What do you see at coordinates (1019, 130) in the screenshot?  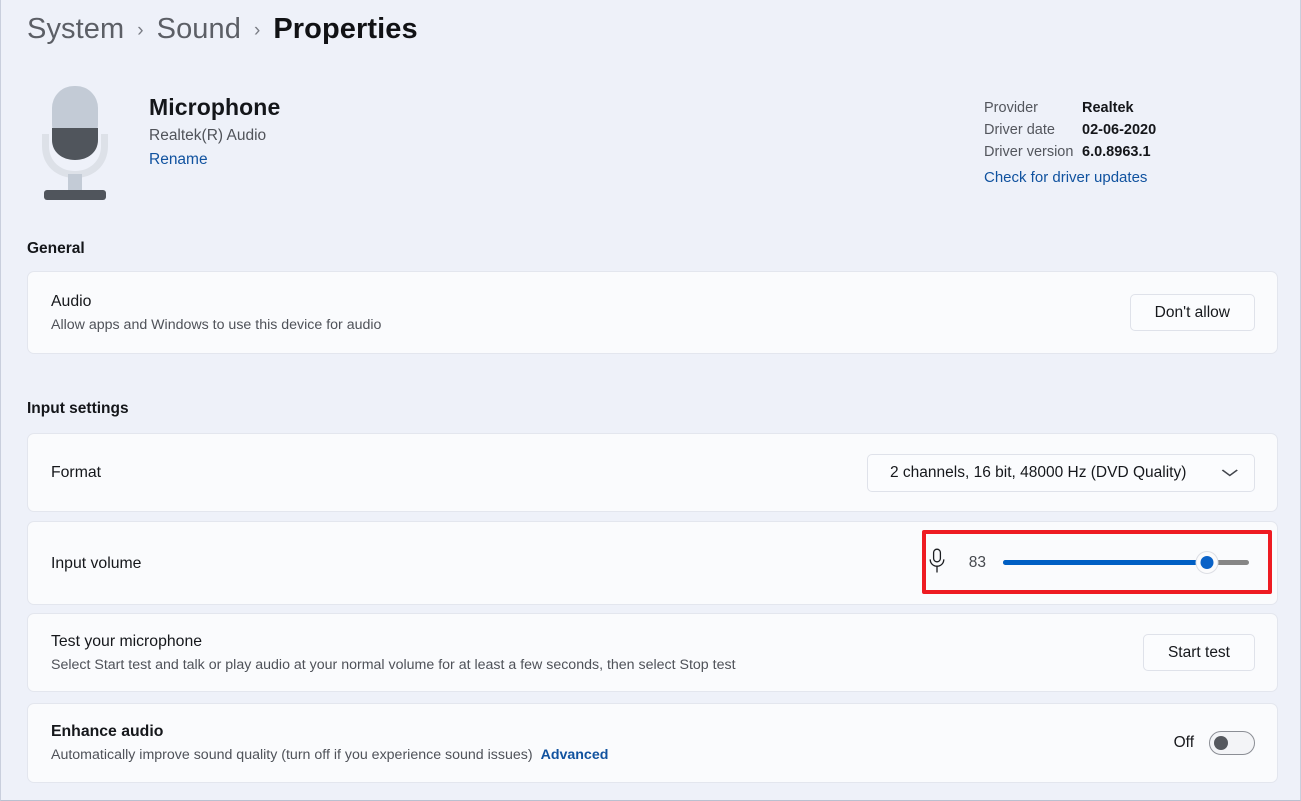 I see `driver-date-label: Driver date` at bounding box center [1019, 130].